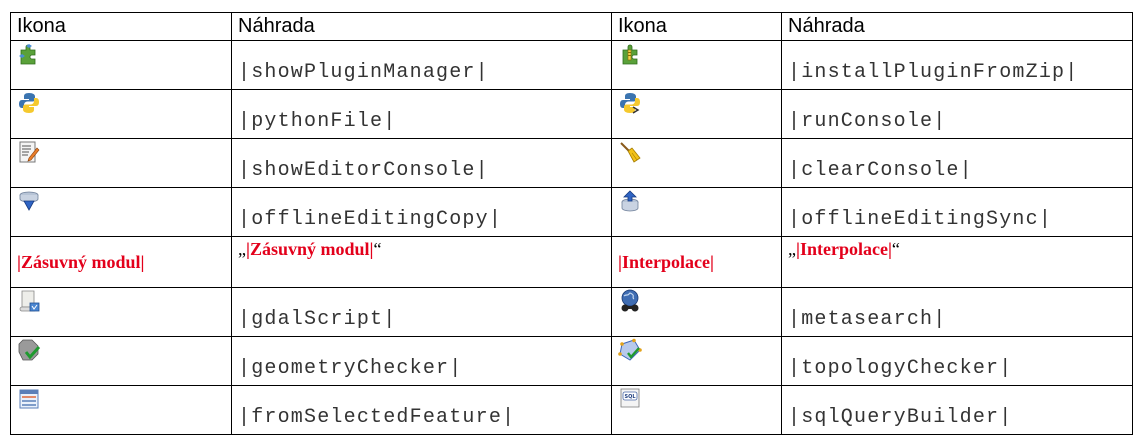 This screenshot has width=1139, height=445. What do you see at coordinates (29, 301) in the screenshot?
I see `gdal-script-icon` at bounding box center [29, 301].